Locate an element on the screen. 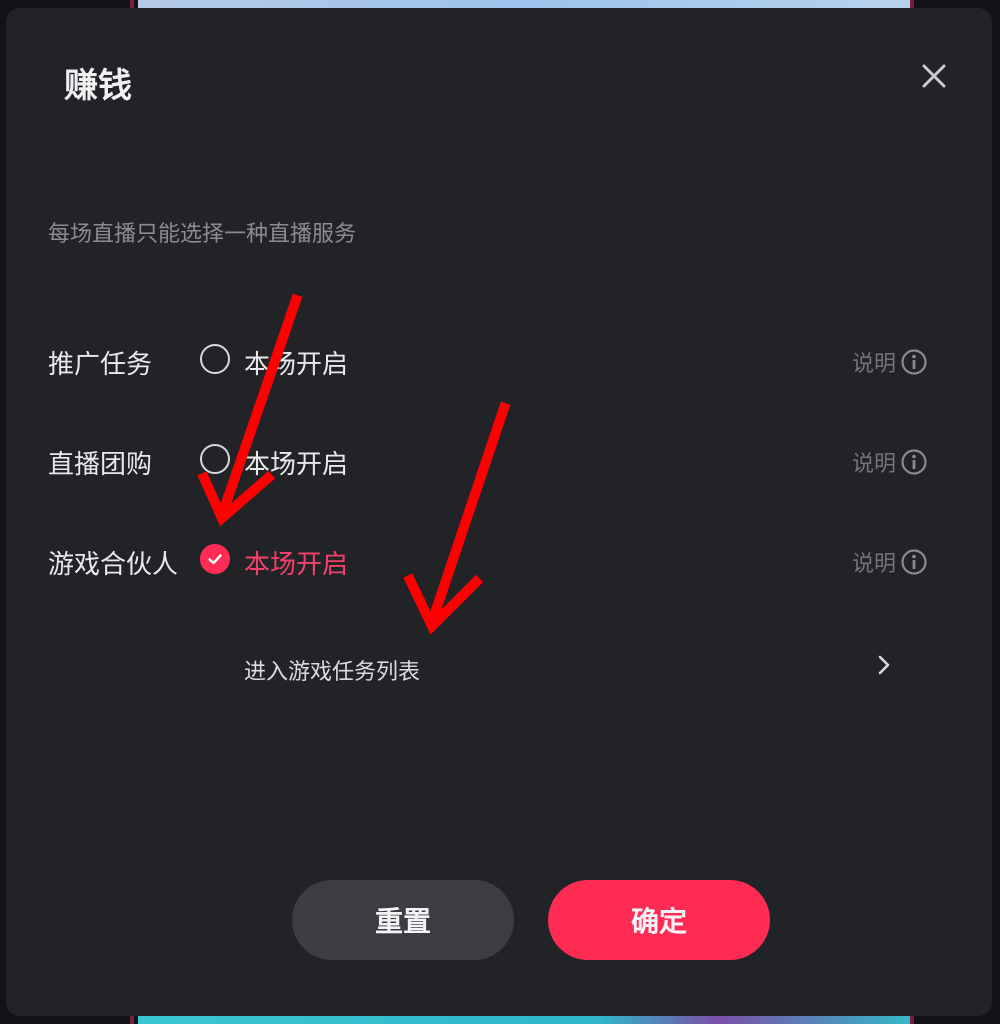 The height and width of the screenshot is (1024, 1000). info-link-game-partner: 说明 is located at coordinates (890, 562).